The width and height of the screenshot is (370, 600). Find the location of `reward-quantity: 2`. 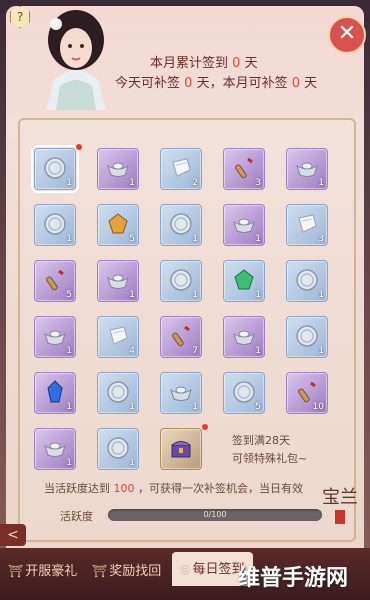

reward-quantity: 2 is located at coordinates (195, 183).